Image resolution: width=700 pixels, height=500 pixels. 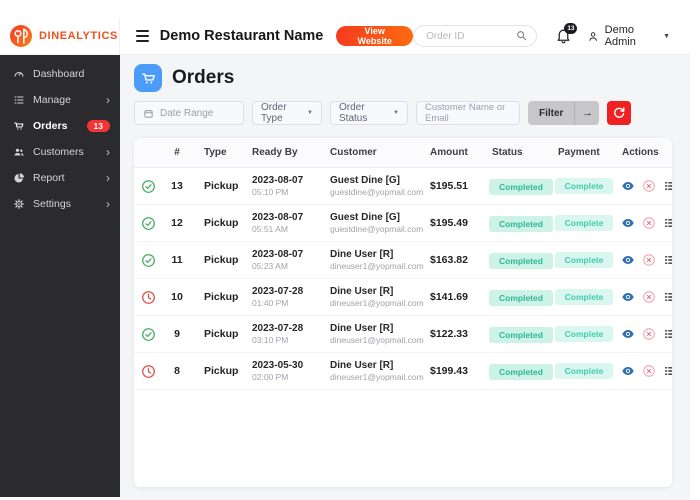 What do you see at coordinates (449, 186) in the screenshot?
I see `order-amount: $195.51` at bounding box center [449, 186].